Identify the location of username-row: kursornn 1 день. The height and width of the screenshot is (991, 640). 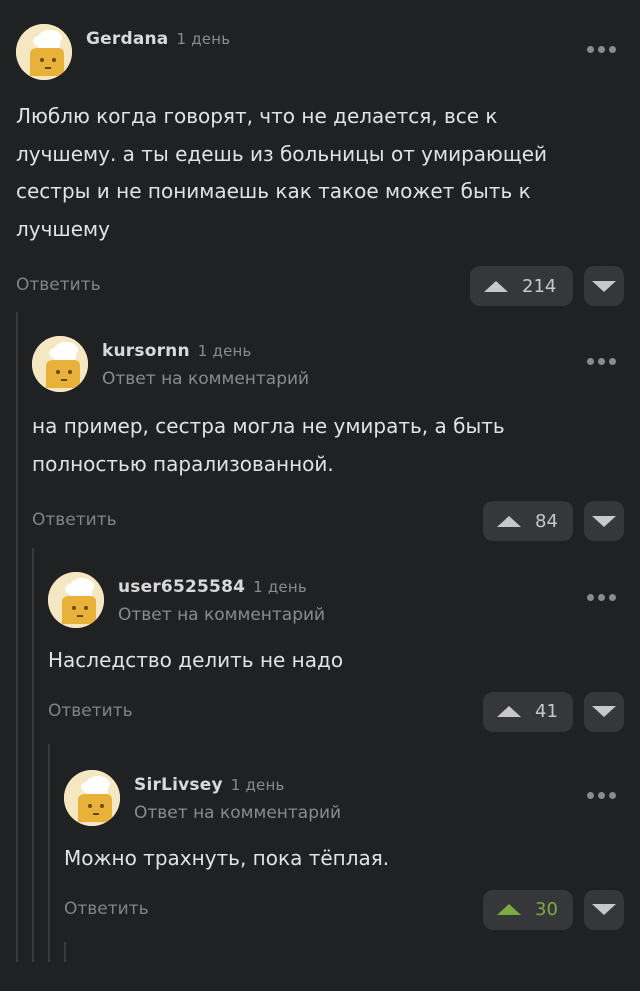
(177, 351).